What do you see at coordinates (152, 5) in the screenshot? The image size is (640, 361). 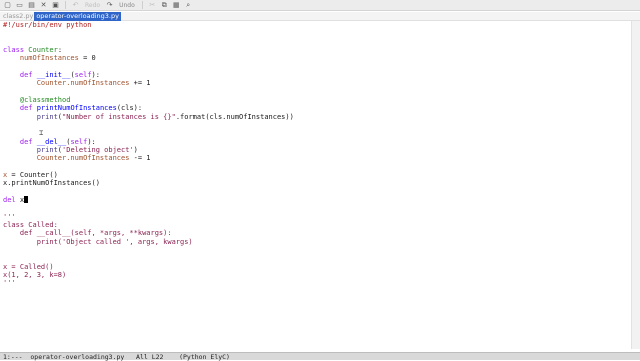 I see `cut-icon: ✂` at bounding box center [152, 5].